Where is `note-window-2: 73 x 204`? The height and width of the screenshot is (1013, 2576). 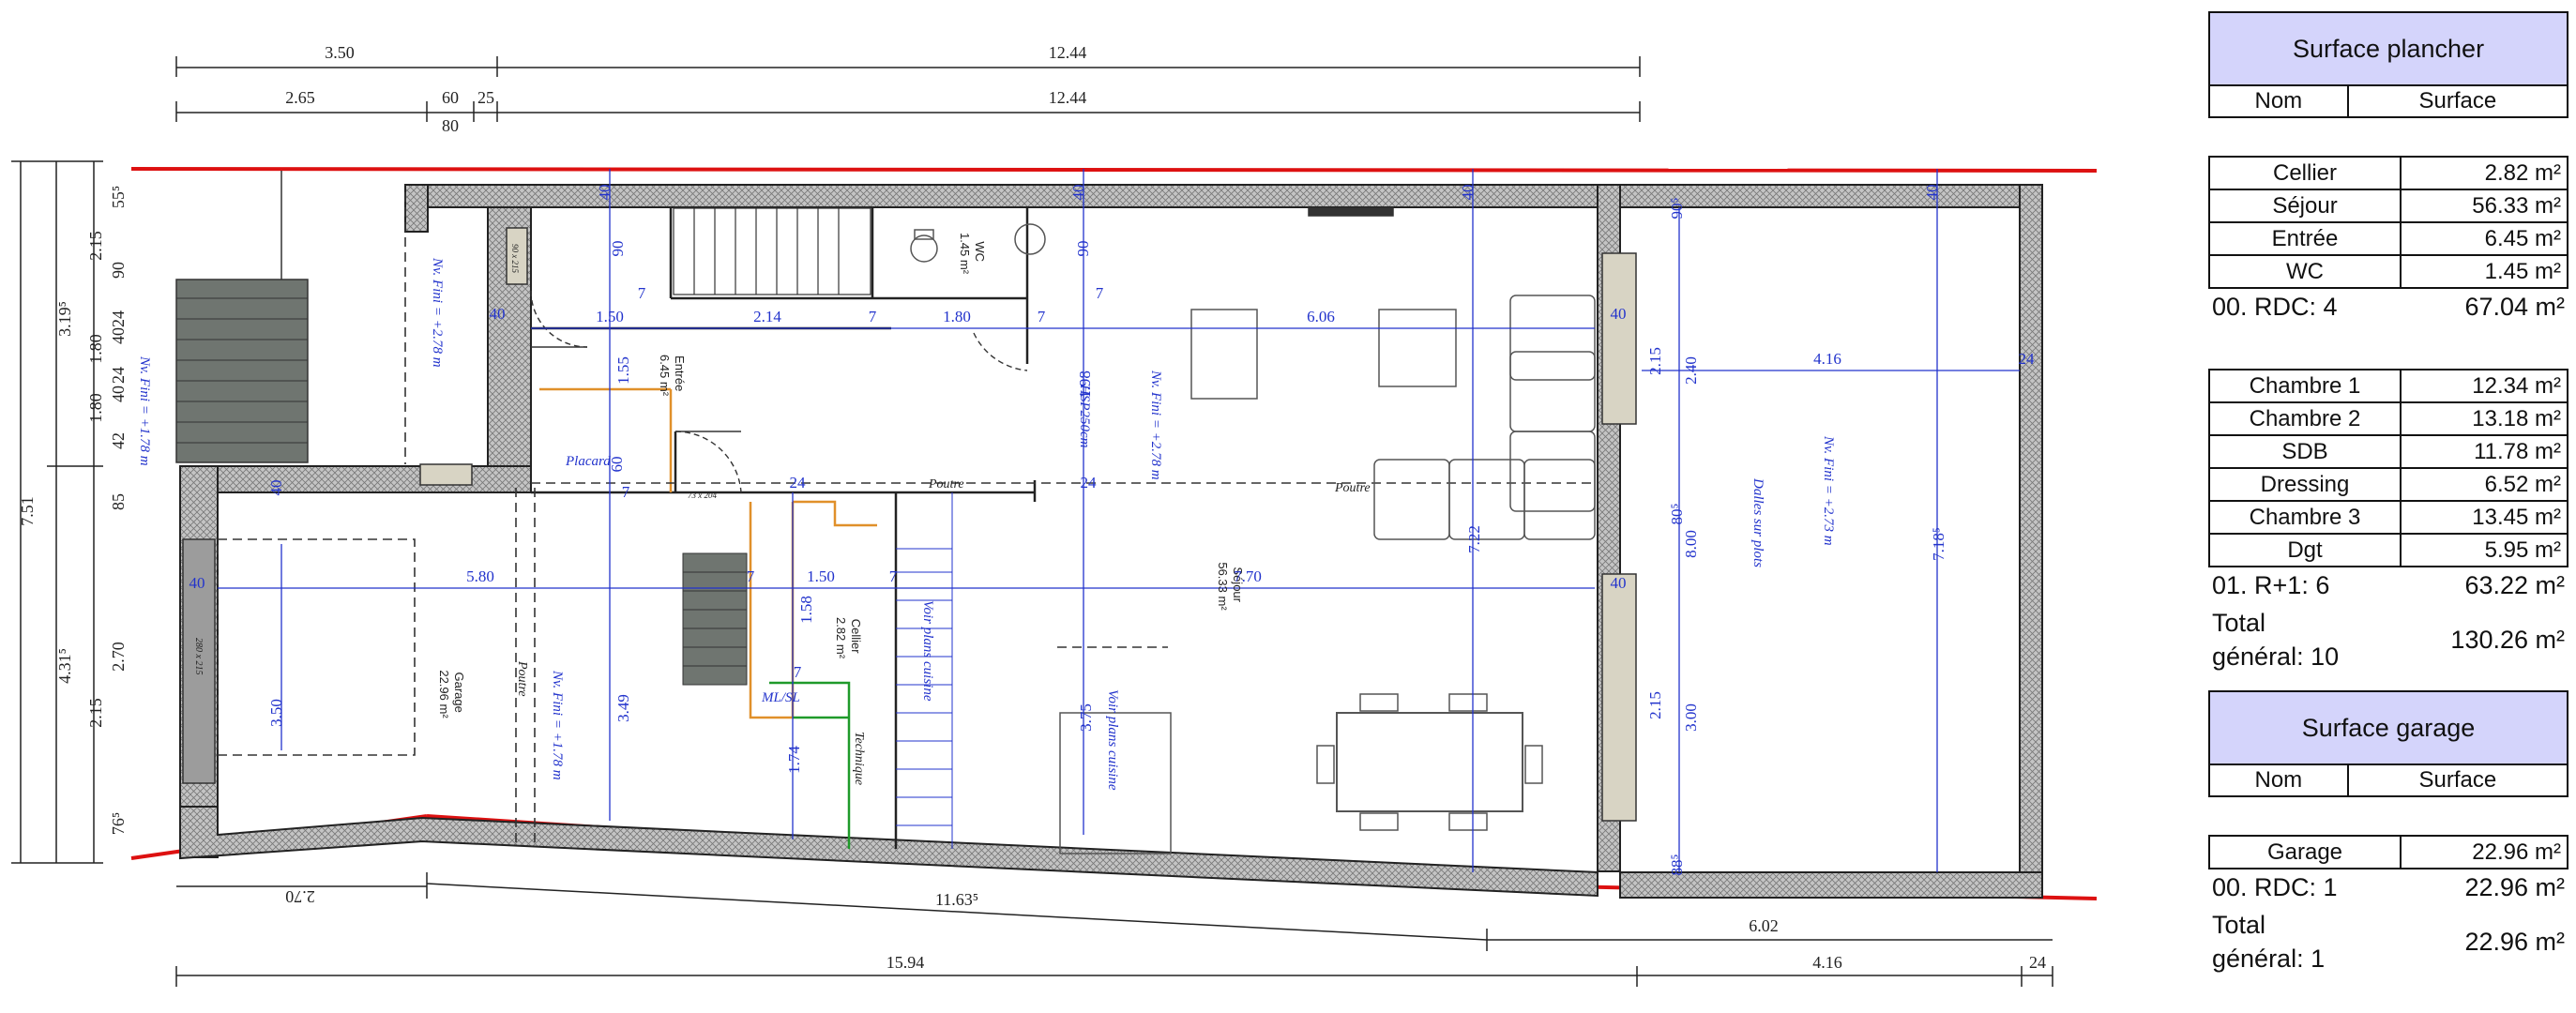
note-window-2: 73 x 204 is located at coordinates (702, 496).